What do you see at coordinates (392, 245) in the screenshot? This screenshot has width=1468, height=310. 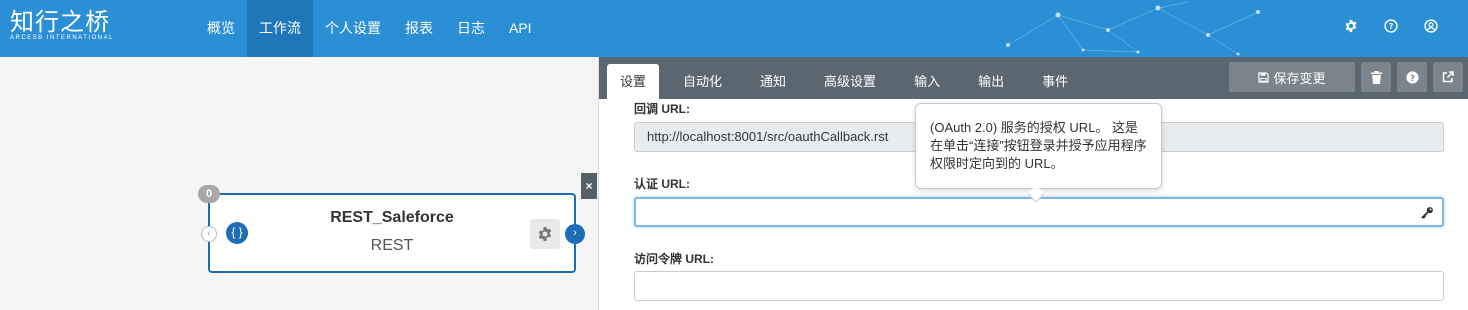 I see `node-subtitle: REST` at bounding box center [392, 245].